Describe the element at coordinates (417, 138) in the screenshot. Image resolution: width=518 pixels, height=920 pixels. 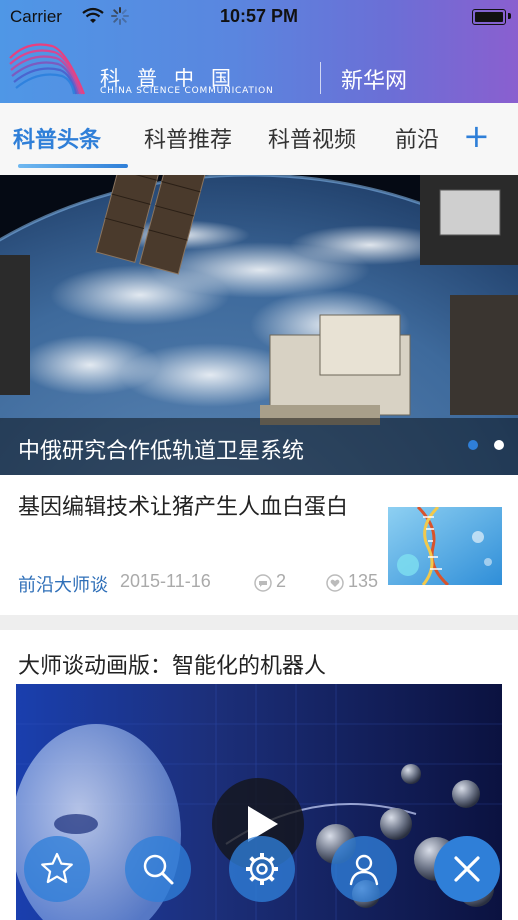
I see `tab-frontier: 前沿` at that location.